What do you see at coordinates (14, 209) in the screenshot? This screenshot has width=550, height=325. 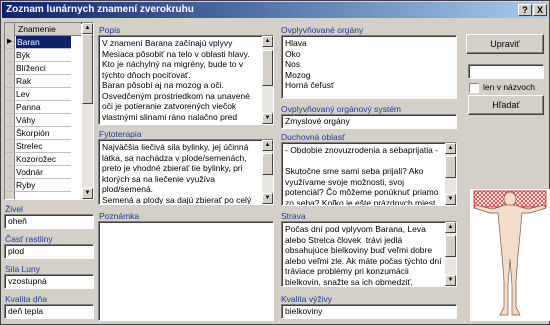 I see `zivel-label: Živel` at bounding box center [14, 209].